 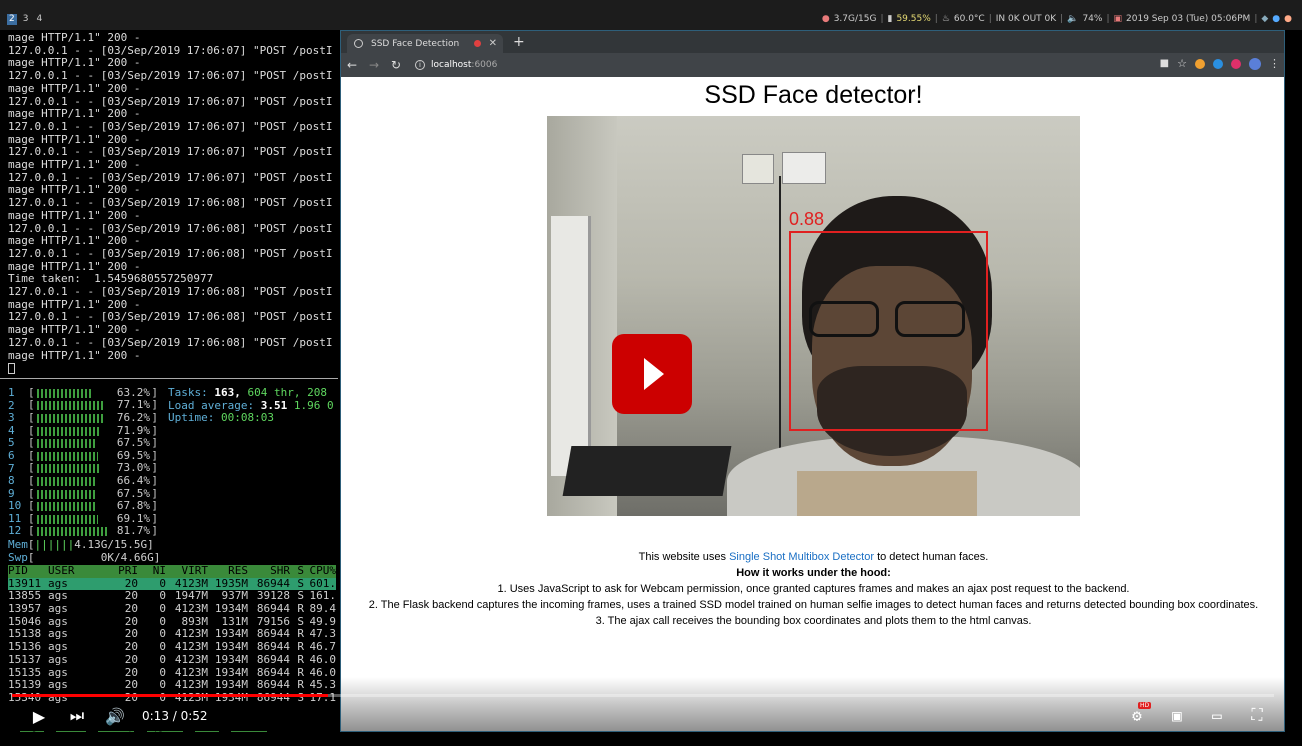 What do you see at coordinates (127, 557) in the screenshot?
I see `swap-value: 0K/4.66G` at bounding box center [127, 557].